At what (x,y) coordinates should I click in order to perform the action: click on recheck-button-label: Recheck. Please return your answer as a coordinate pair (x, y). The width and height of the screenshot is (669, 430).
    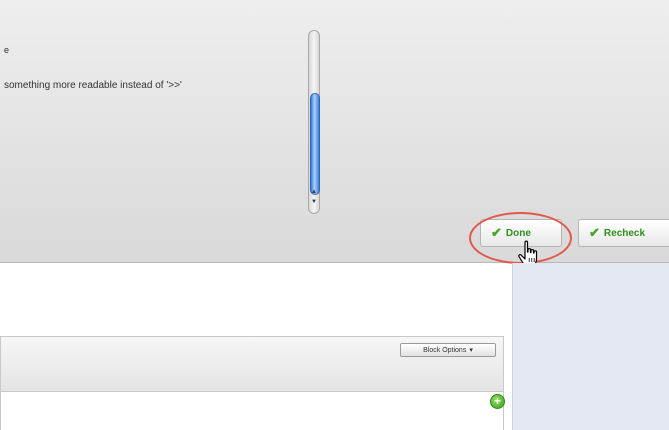
    Looking at the image, I should click on (624, 233).